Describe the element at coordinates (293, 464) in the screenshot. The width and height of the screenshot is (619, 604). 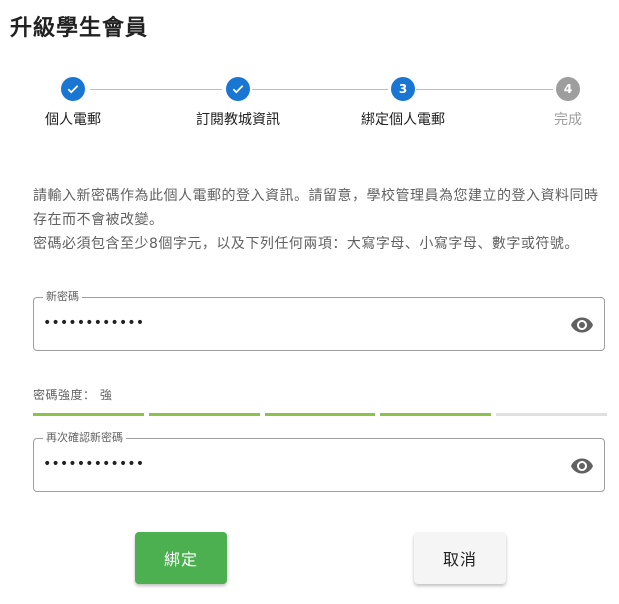
I see `confirm-password-input` at that location.